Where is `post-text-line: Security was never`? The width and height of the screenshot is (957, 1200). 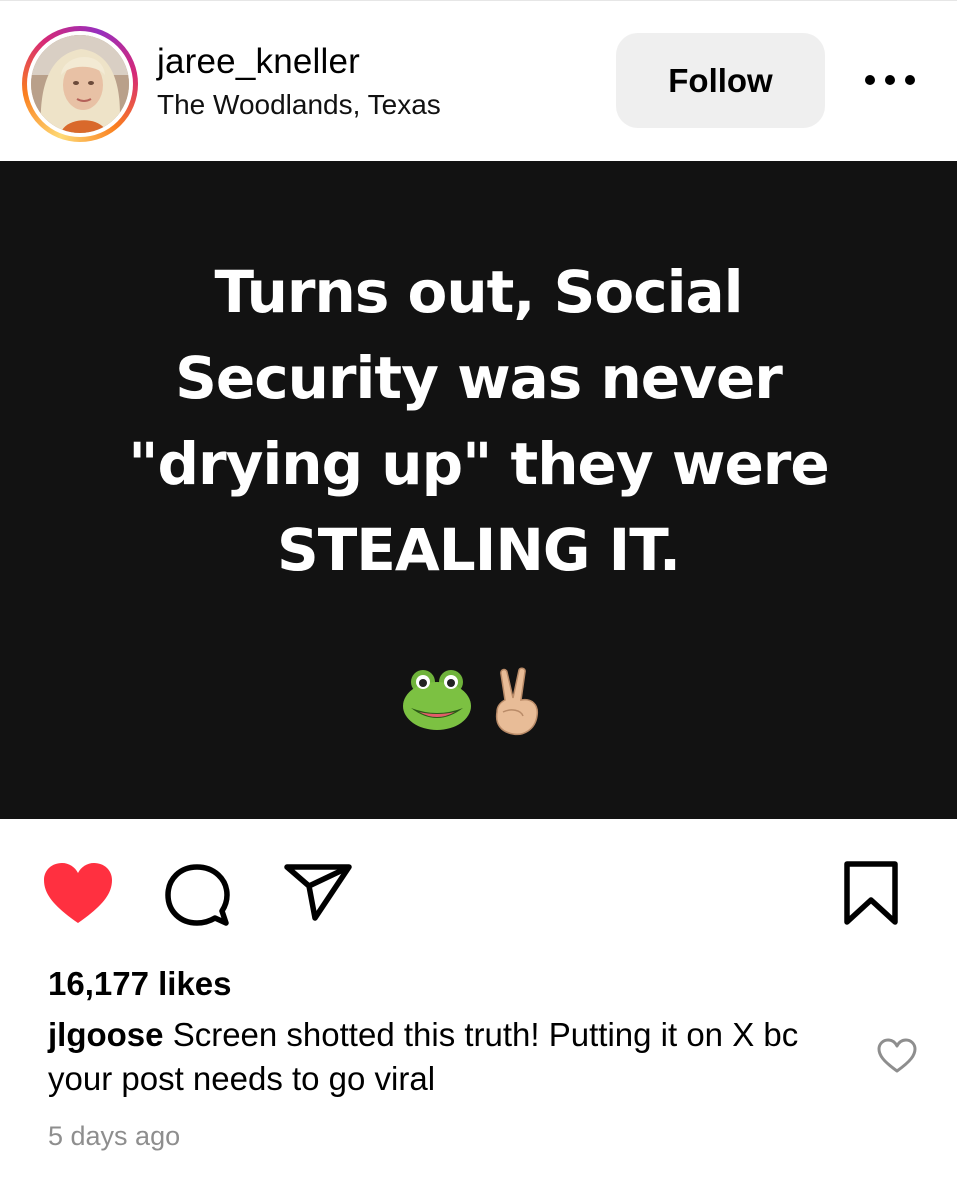 post-text-line: Security was never is located at coordinates (479, 378).